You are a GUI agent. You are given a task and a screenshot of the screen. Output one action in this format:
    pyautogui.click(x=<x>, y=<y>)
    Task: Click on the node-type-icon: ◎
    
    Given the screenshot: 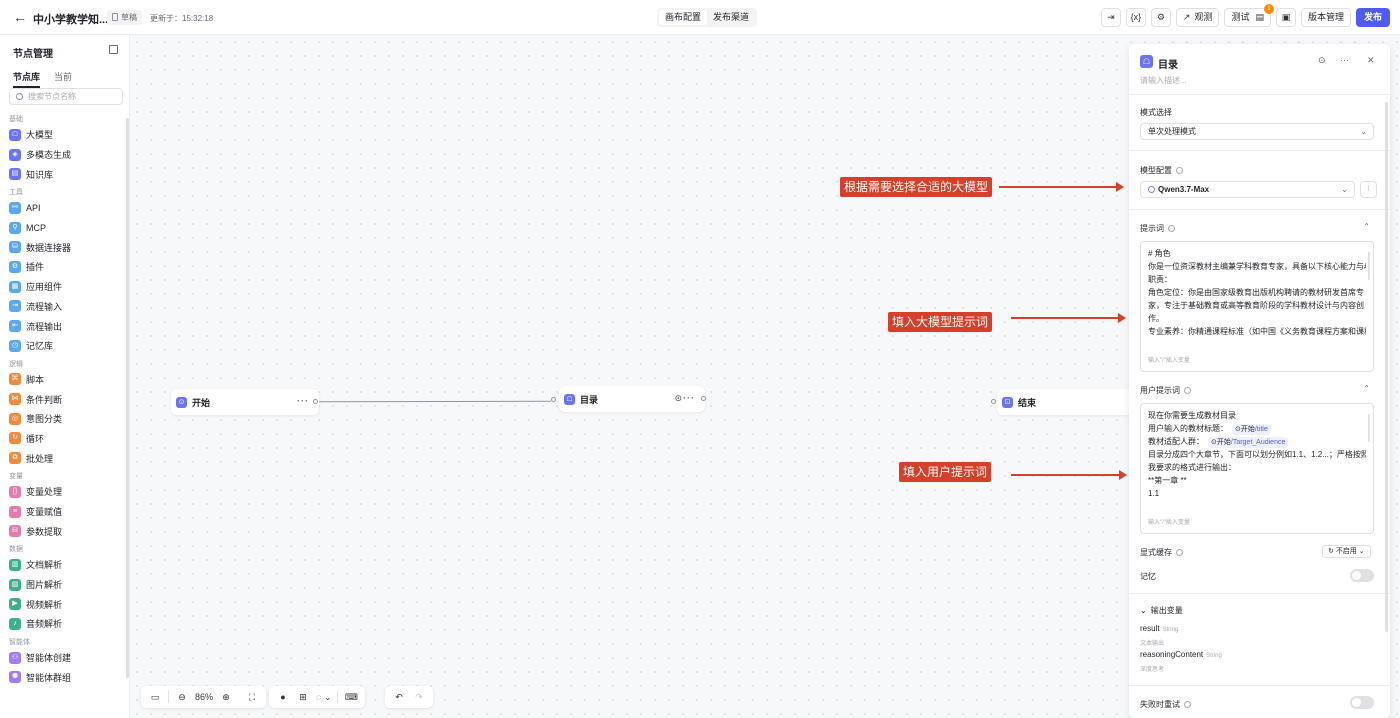 What is the action you would take?
    pyautogui.click(x=15, y=418)
    